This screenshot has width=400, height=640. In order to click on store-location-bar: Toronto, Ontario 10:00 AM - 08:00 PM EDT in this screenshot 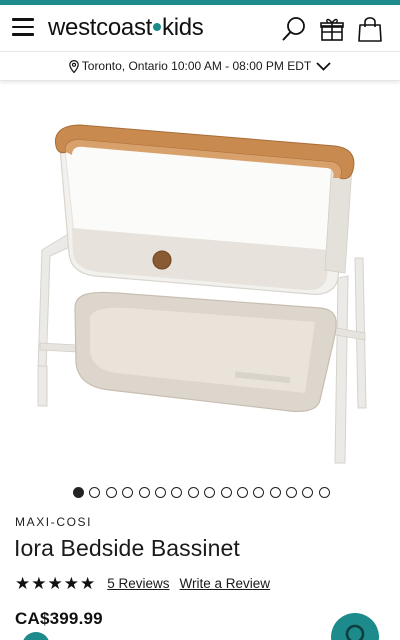, I will do `click(200, 66)`.